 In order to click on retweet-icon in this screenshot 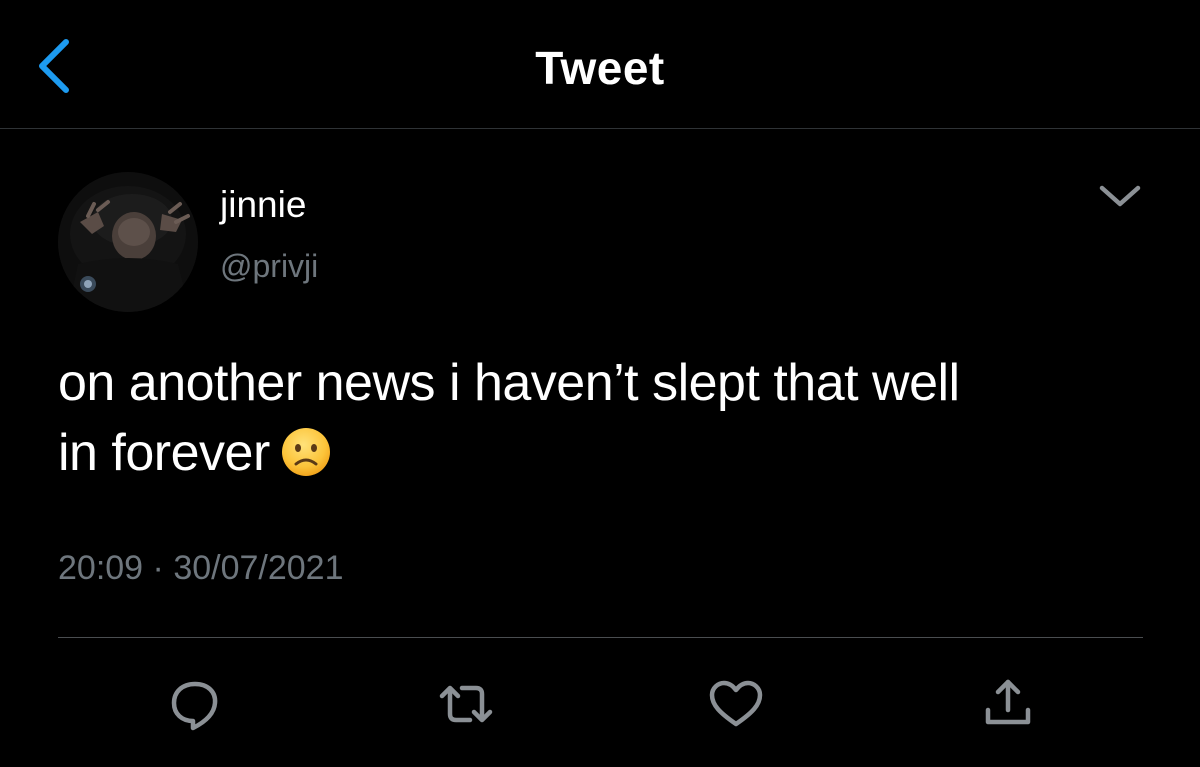, I will do `click(466, 704)`.